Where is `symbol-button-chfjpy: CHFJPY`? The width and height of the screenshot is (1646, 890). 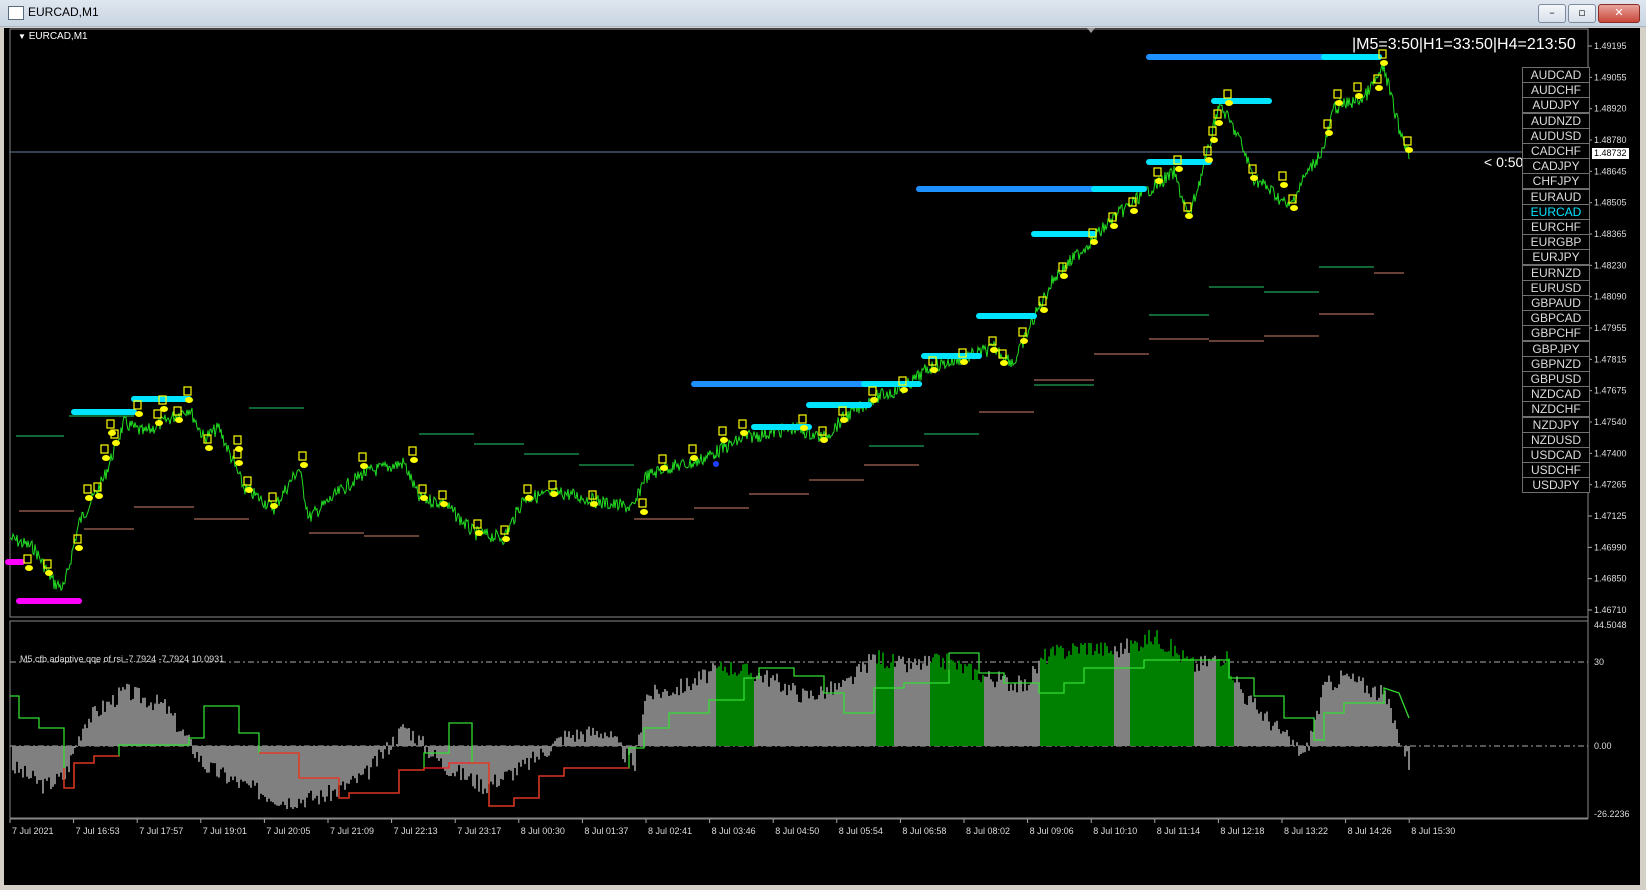 symbol-button-chfjpy: CHFJPY is located at coordinates (1556, 181).